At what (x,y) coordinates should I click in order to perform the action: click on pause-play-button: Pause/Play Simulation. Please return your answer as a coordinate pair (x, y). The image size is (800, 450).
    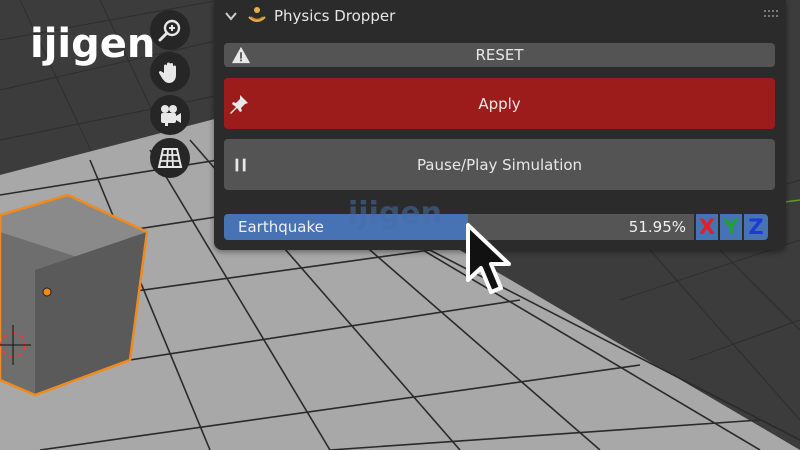
    Looking at the image, I should click on (499, 164).